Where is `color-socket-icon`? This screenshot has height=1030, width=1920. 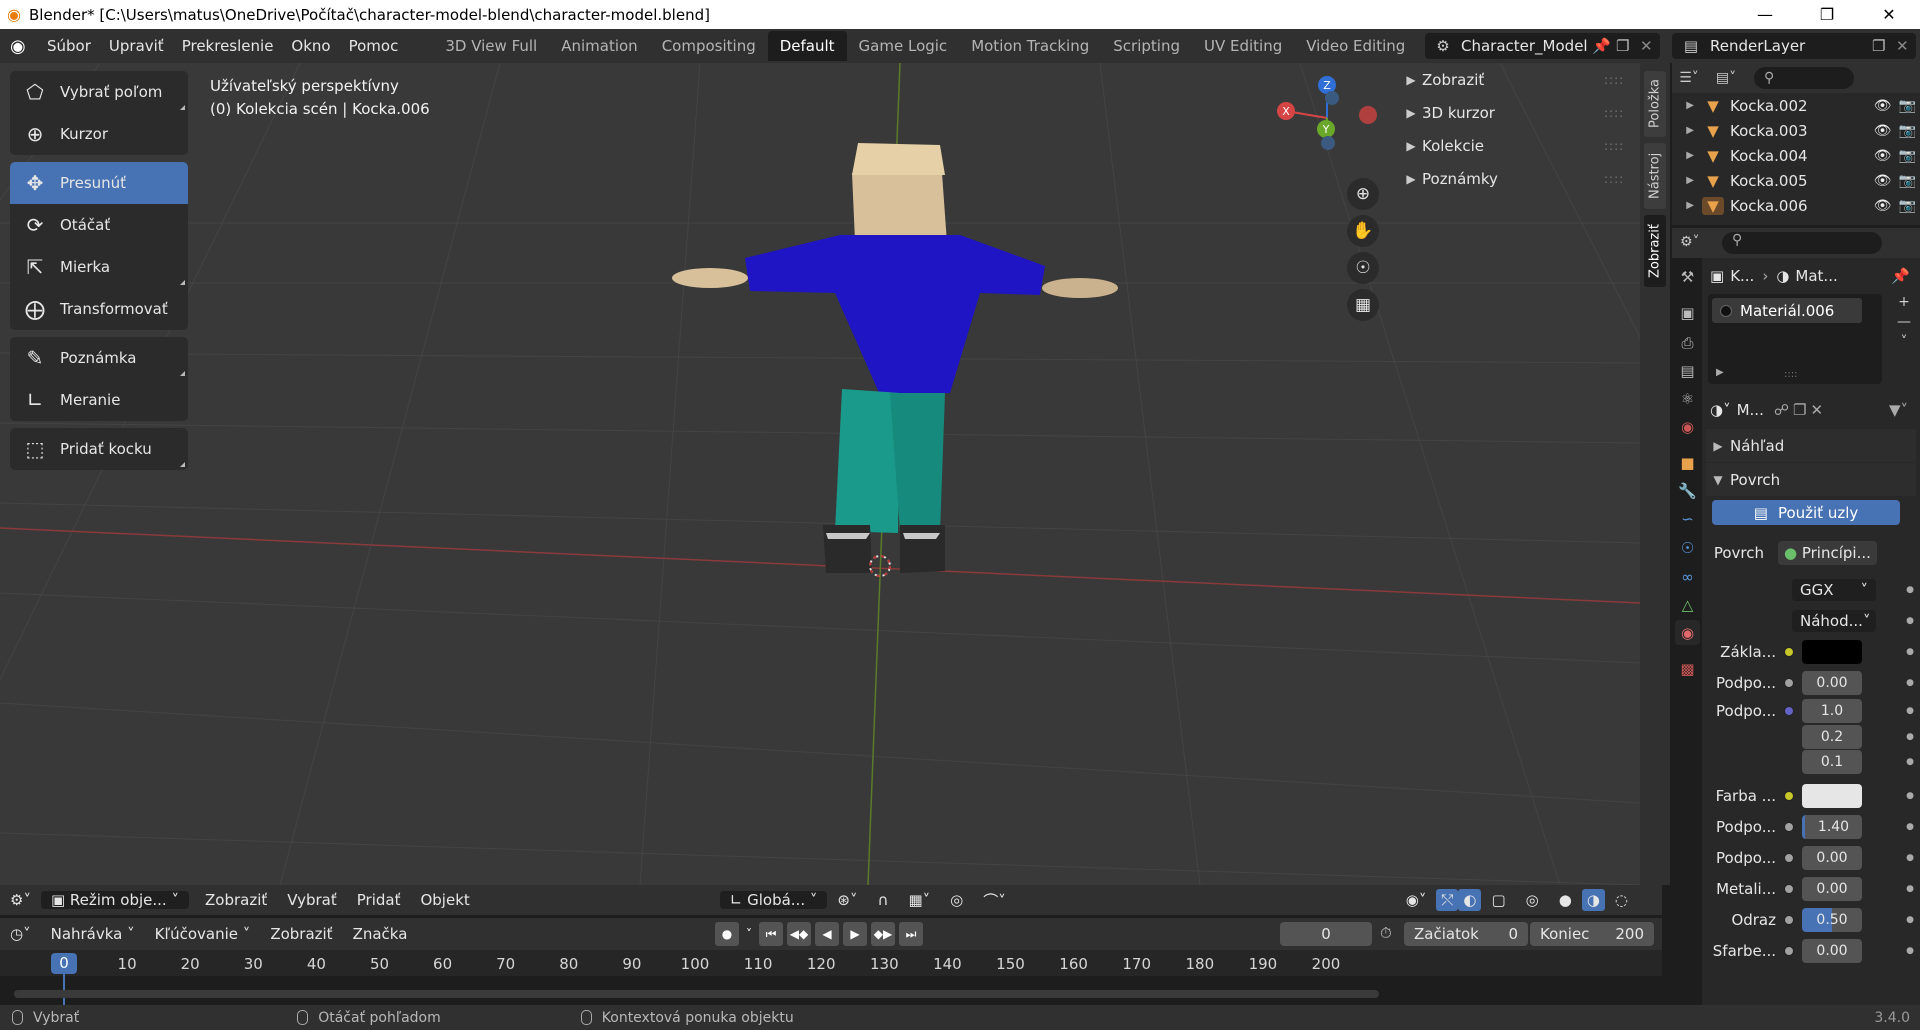 color-socket-icon is located at coordinates (1789, 651).